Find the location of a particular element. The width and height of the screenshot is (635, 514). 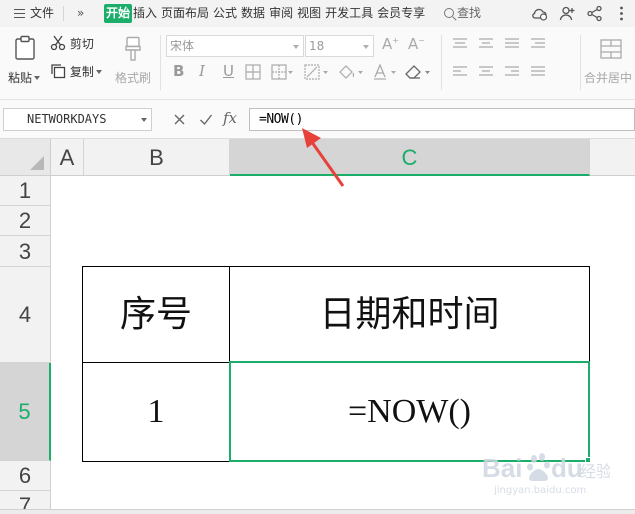

copy-dropdown-icon is located at coordinates (98, 72).